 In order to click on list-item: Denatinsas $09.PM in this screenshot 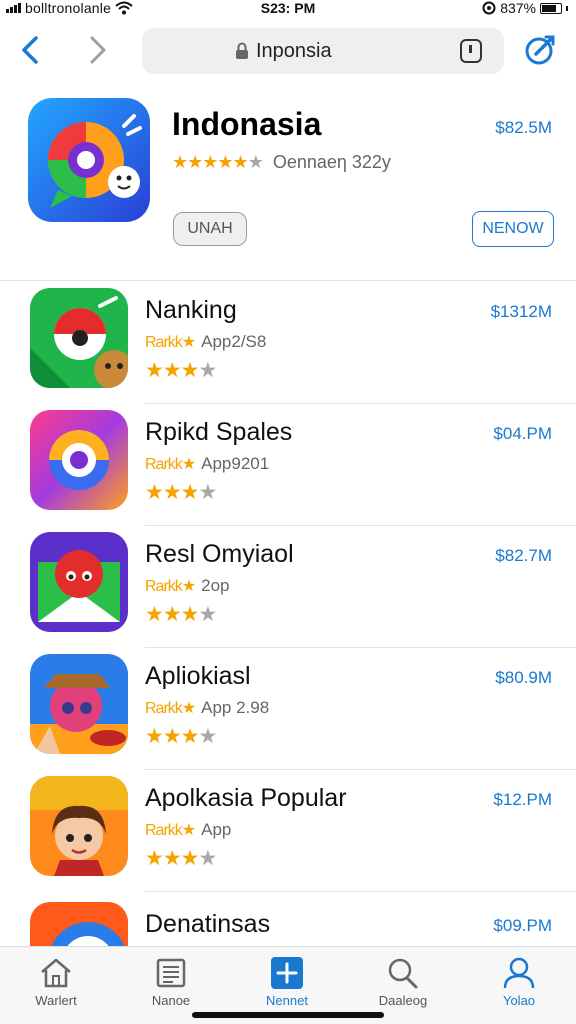, I will do `click(288, 921)`.